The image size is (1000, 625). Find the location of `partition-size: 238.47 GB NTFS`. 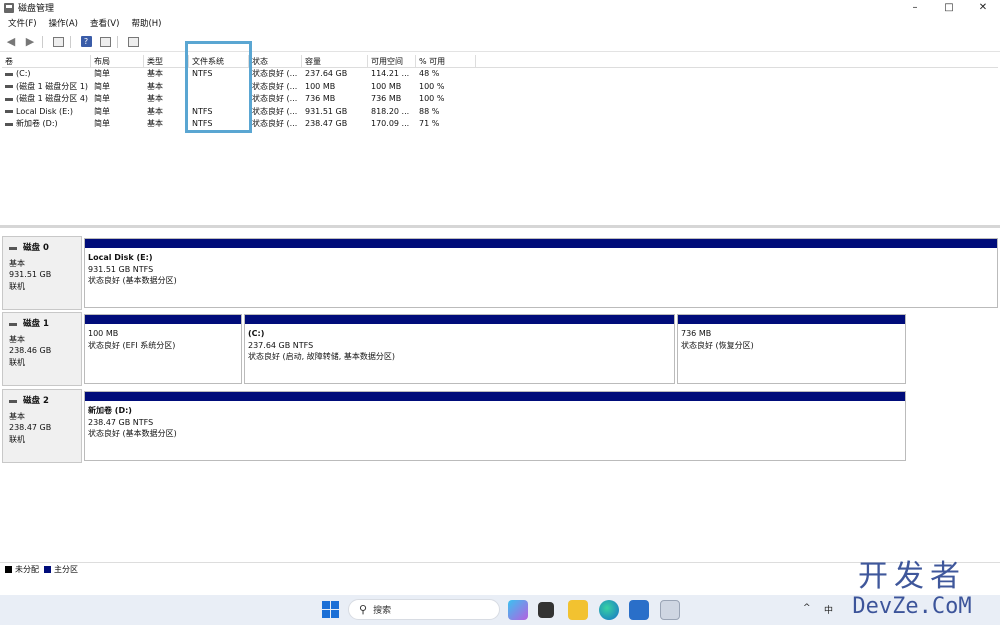

partition-size: 238.47 GB NTFS is located at coordinates (121, 422).